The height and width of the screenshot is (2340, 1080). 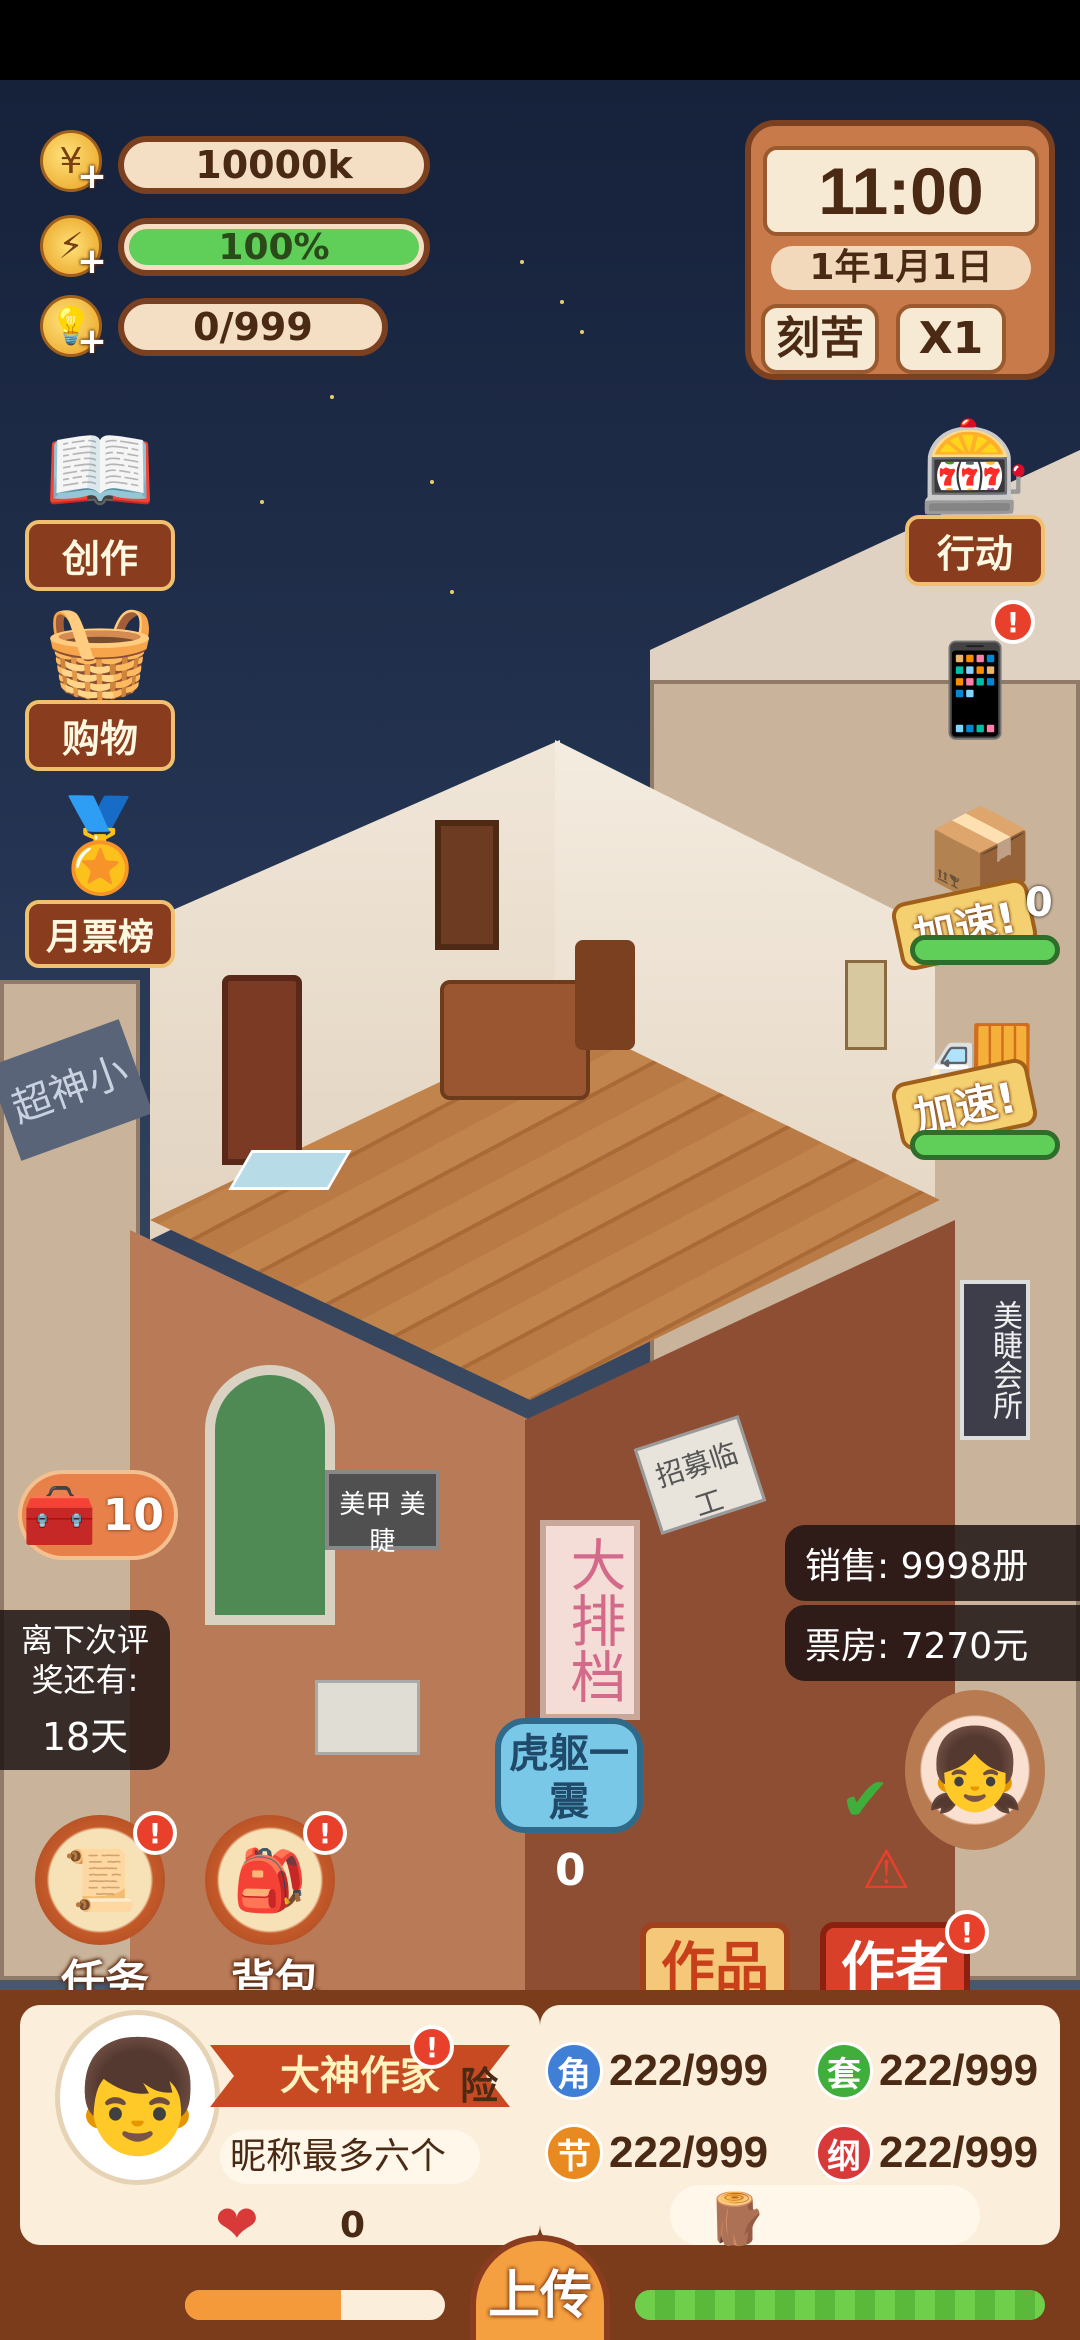 I want to click on attribute-item: 节 222/999, so click(x=657, y=2153).